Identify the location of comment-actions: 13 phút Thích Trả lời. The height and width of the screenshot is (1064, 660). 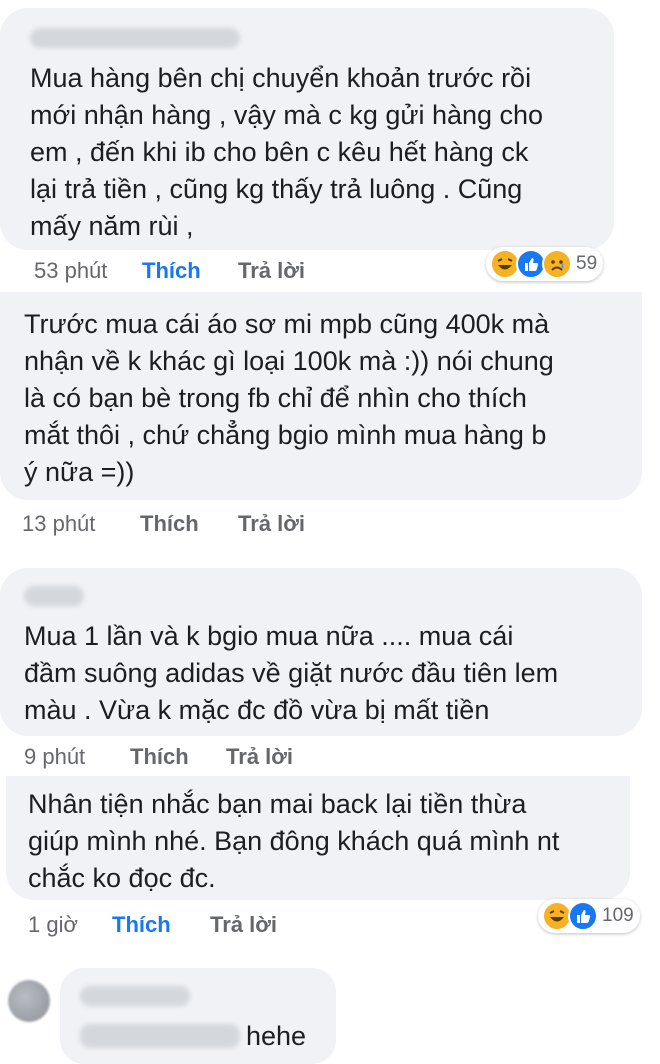
(172, 524).